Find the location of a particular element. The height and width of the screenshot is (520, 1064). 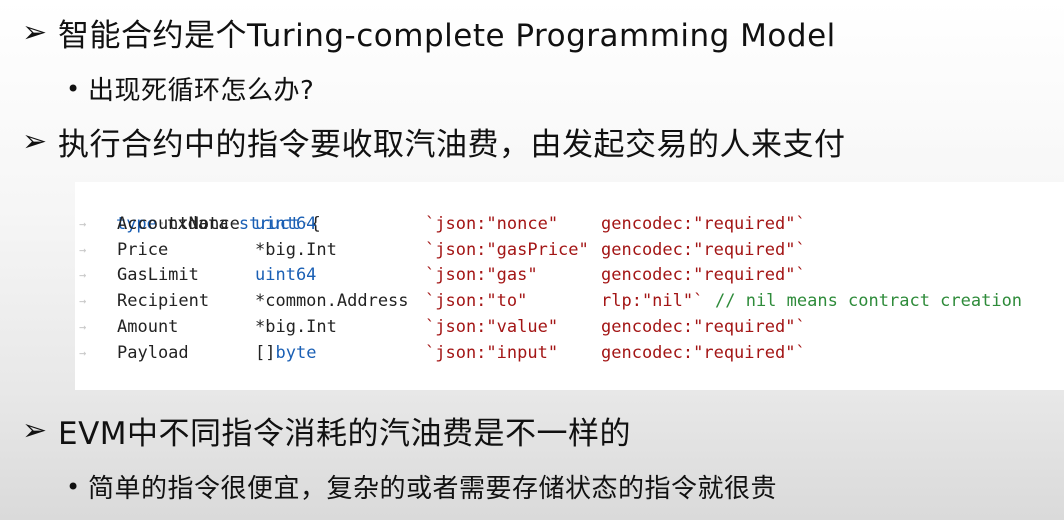

field-type-name: byte is located at coordinates (296, 352).